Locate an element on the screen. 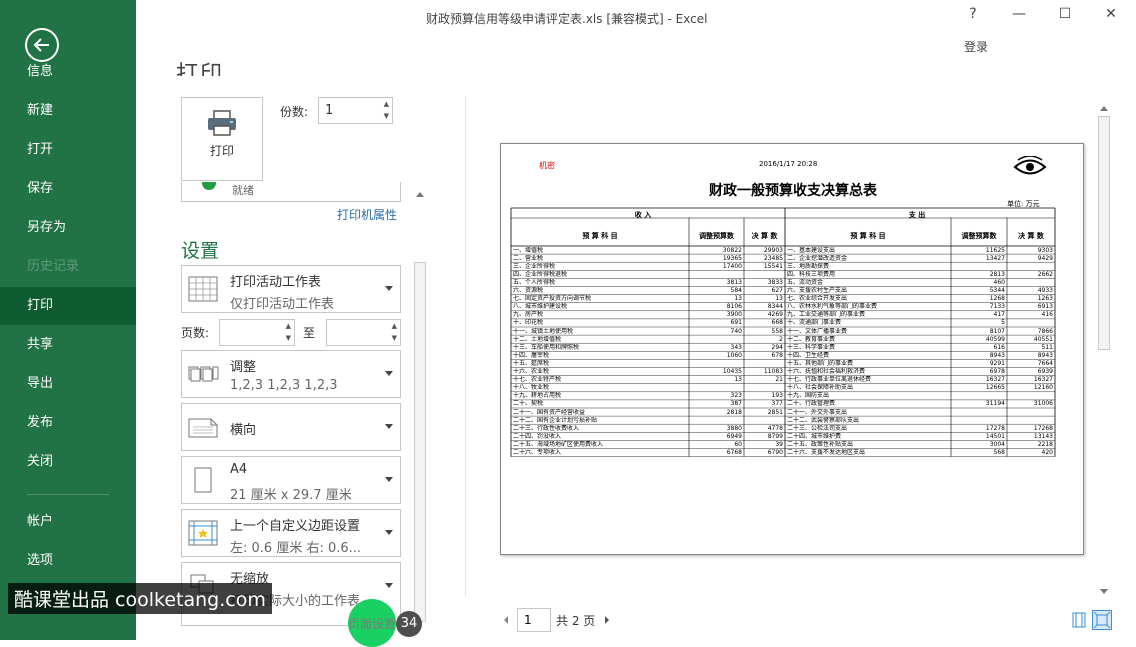 The width and height of the screenshot is (1136, 647). nav-save-as: 另存为 is located at coordinates (68, 228).